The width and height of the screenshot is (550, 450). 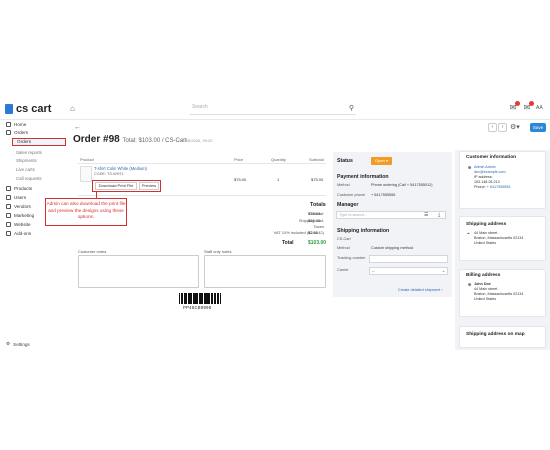 I want to click on preview-button: Preview, so click(x=149, y=186).